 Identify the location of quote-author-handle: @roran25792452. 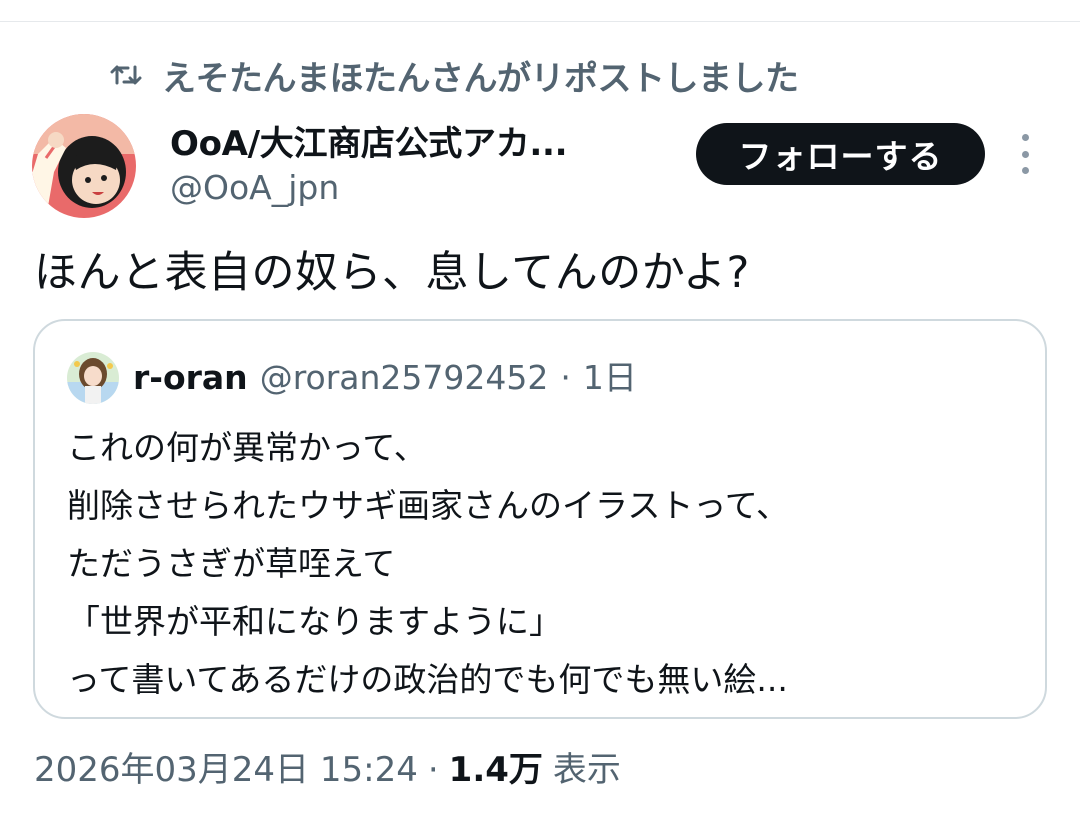
(404, 377).